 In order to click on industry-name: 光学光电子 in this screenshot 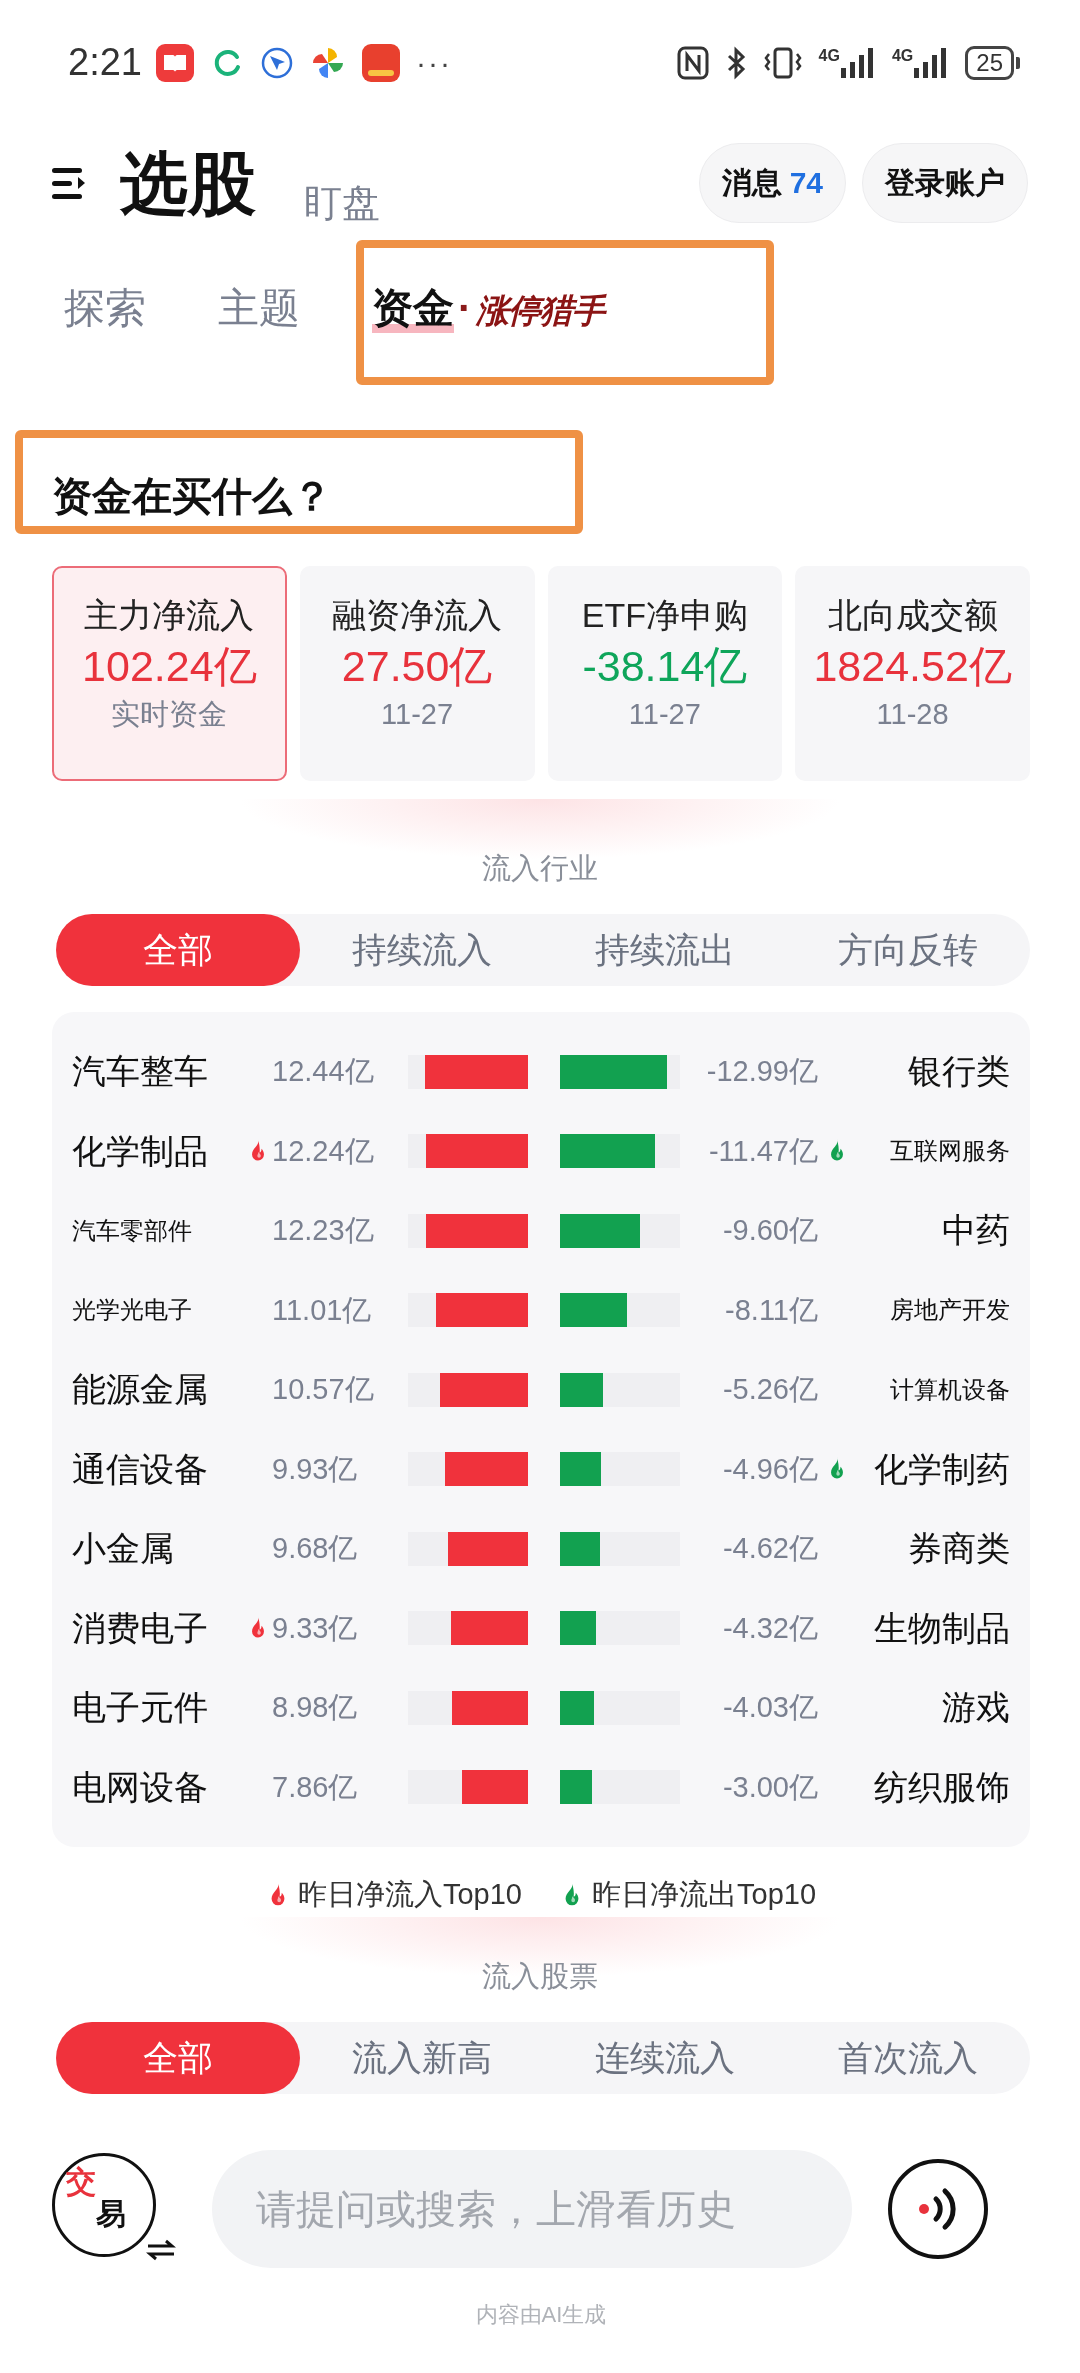, I will do `click(158, 1310)`.